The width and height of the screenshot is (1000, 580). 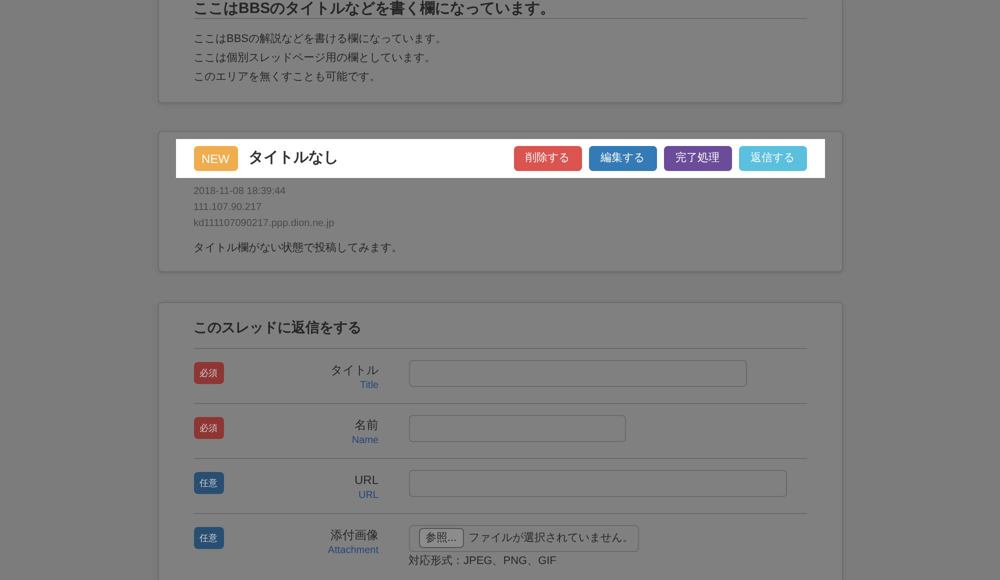 I want to click on reply-title: このスレッドに返信をする, so click(x=500, y=332).